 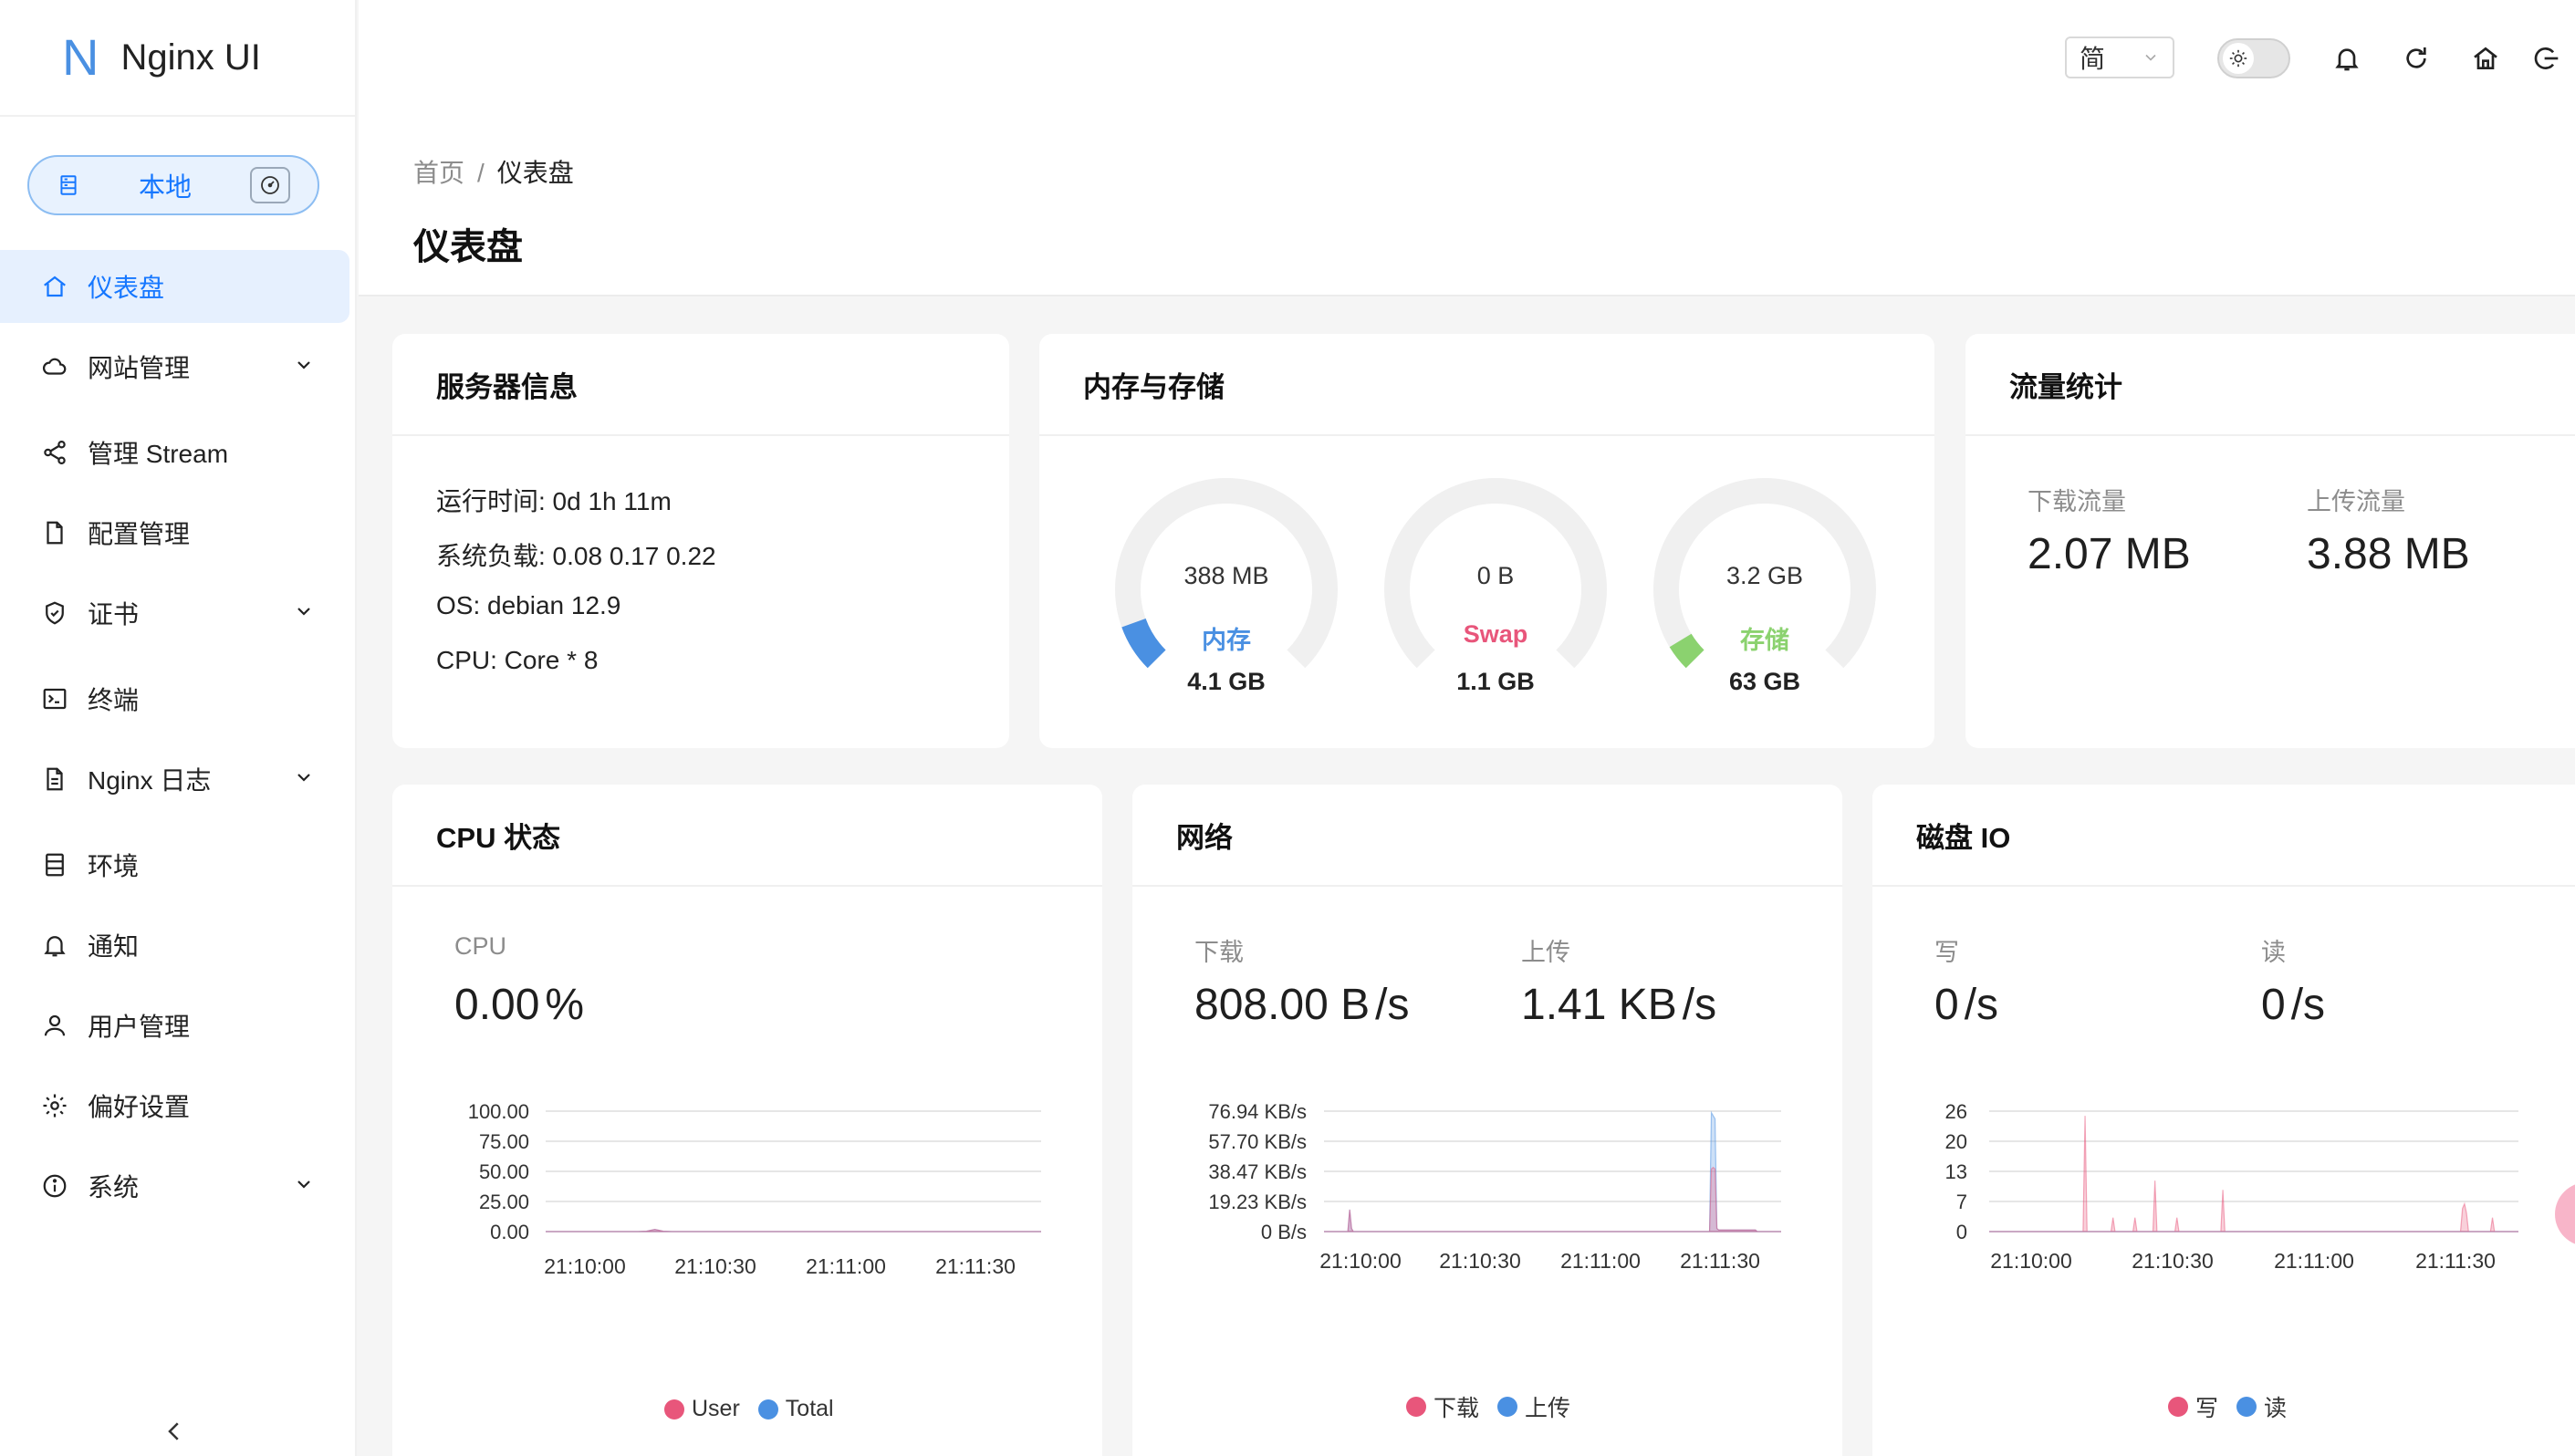 What do you see at coordinates (2356, 502) in the screenshot?
I see `upload-traffic-label: 上传流量` at bounding box center [2356, 502].